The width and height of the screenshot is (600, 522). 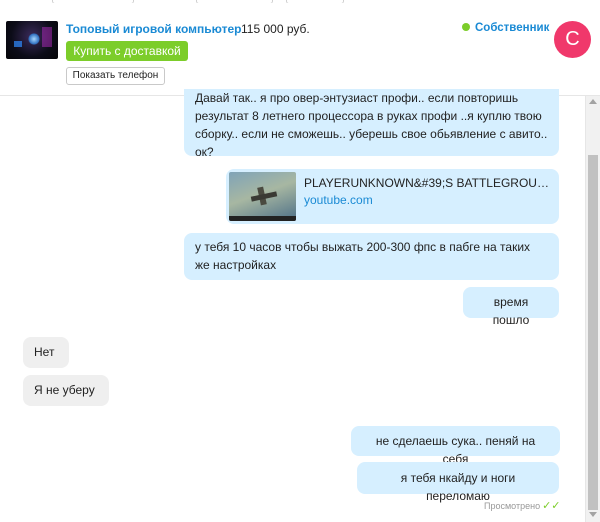 What do you see at coordinates (426, 183) in the screenshot?
I see `link-title: PLAYERUNKNOWN&#39;S BATTLEGROUNDS` at bounding box center [426, 183].